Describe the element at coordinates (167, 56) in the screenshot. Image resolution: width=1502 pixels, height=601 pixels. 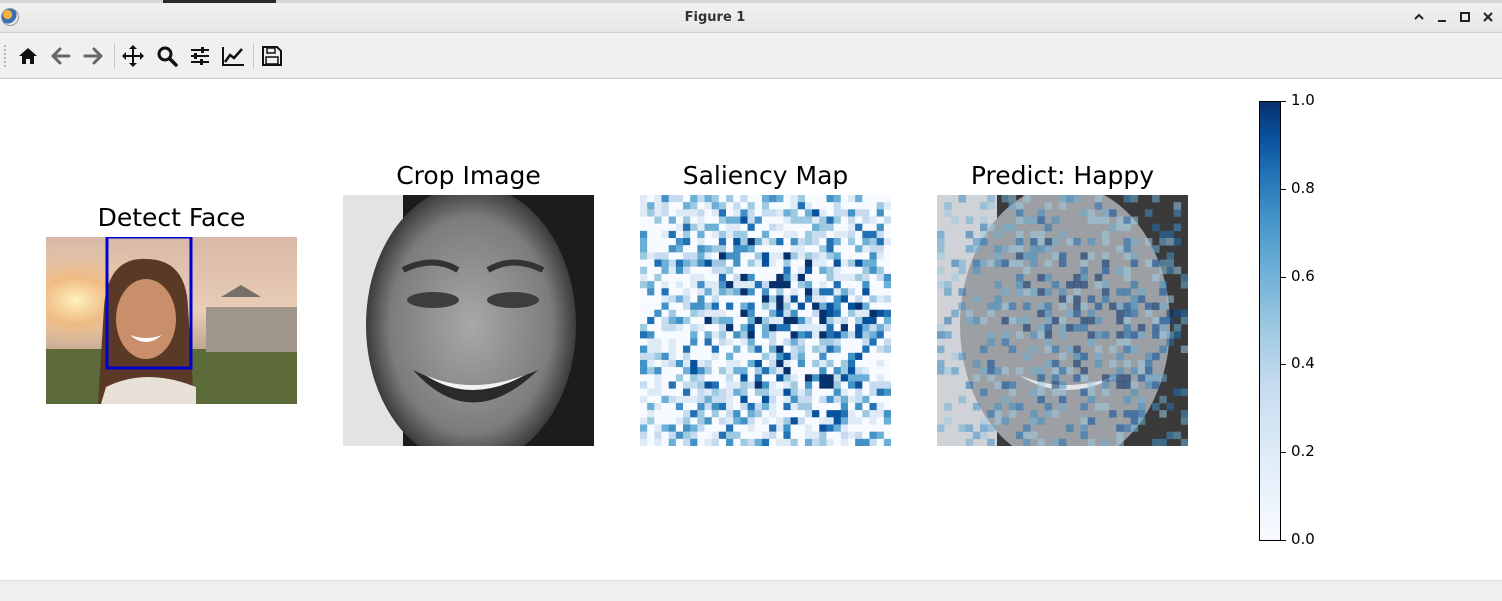
I see `zoom-button` at that location.